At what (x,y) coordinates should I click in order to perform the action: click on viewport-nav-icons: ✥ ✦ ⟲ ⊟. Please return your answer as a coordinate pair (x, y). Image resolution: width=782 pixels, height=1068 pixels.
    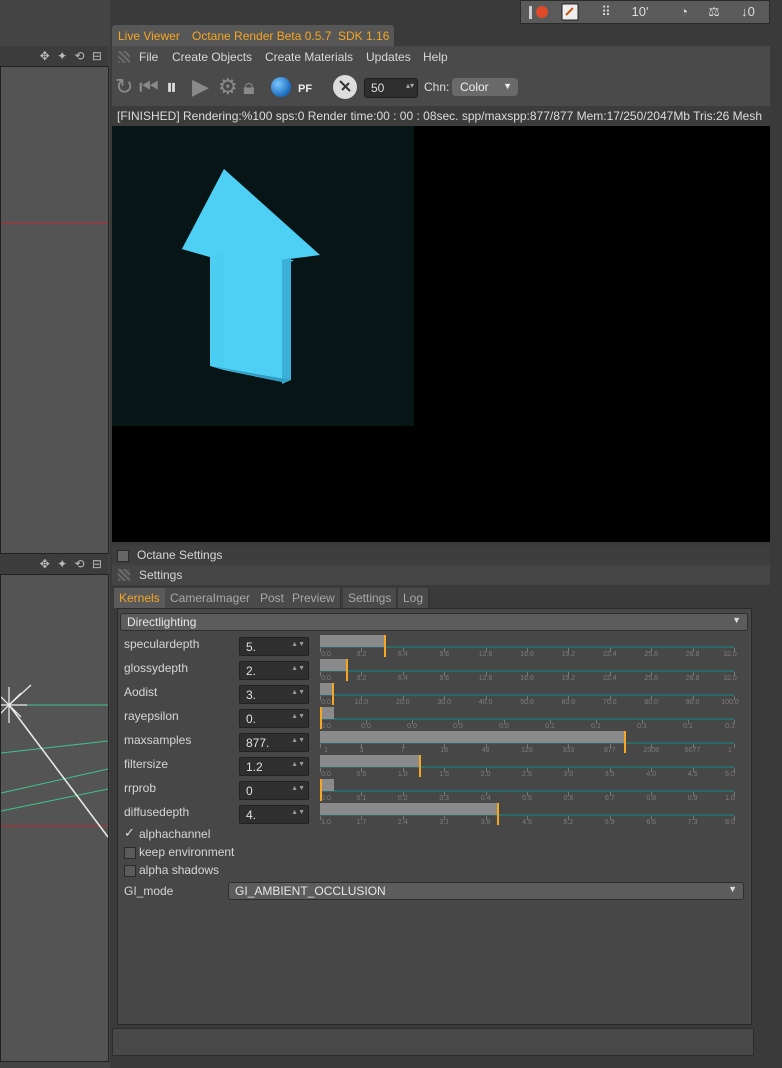
    Looking at the image, I should click on (72, 56).